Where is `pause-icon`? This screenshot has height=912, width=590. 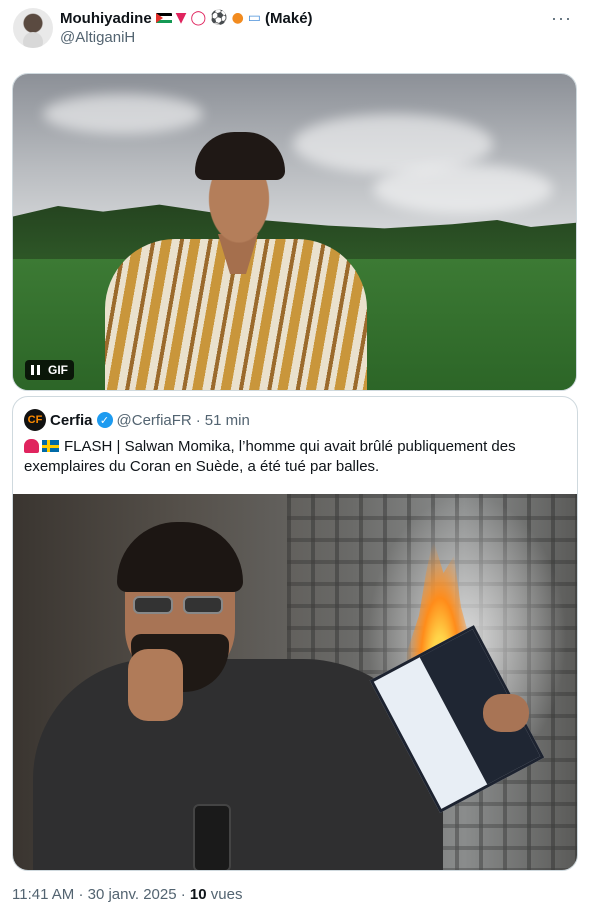 pause-icon is located at coordinates (35, 370).